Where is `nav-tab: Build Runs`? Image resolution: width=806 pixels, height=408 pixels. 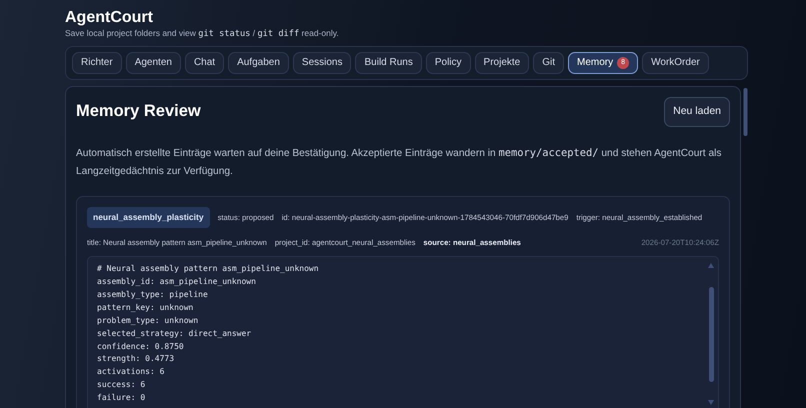
nav-tab: Build Runs is located at coordinates (388, 63).